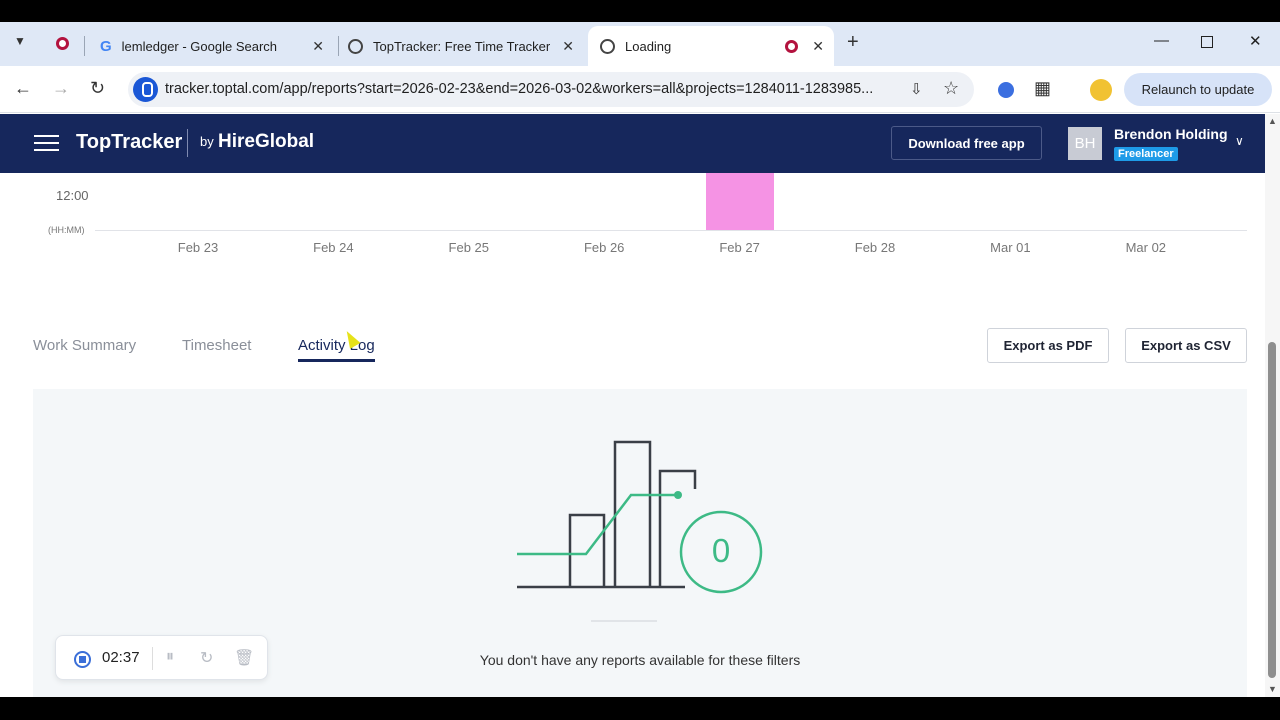 The width and height of the screenshot is (1280, 720). I want to click on x-tick-label: Mar 01, so click(1010, 247).